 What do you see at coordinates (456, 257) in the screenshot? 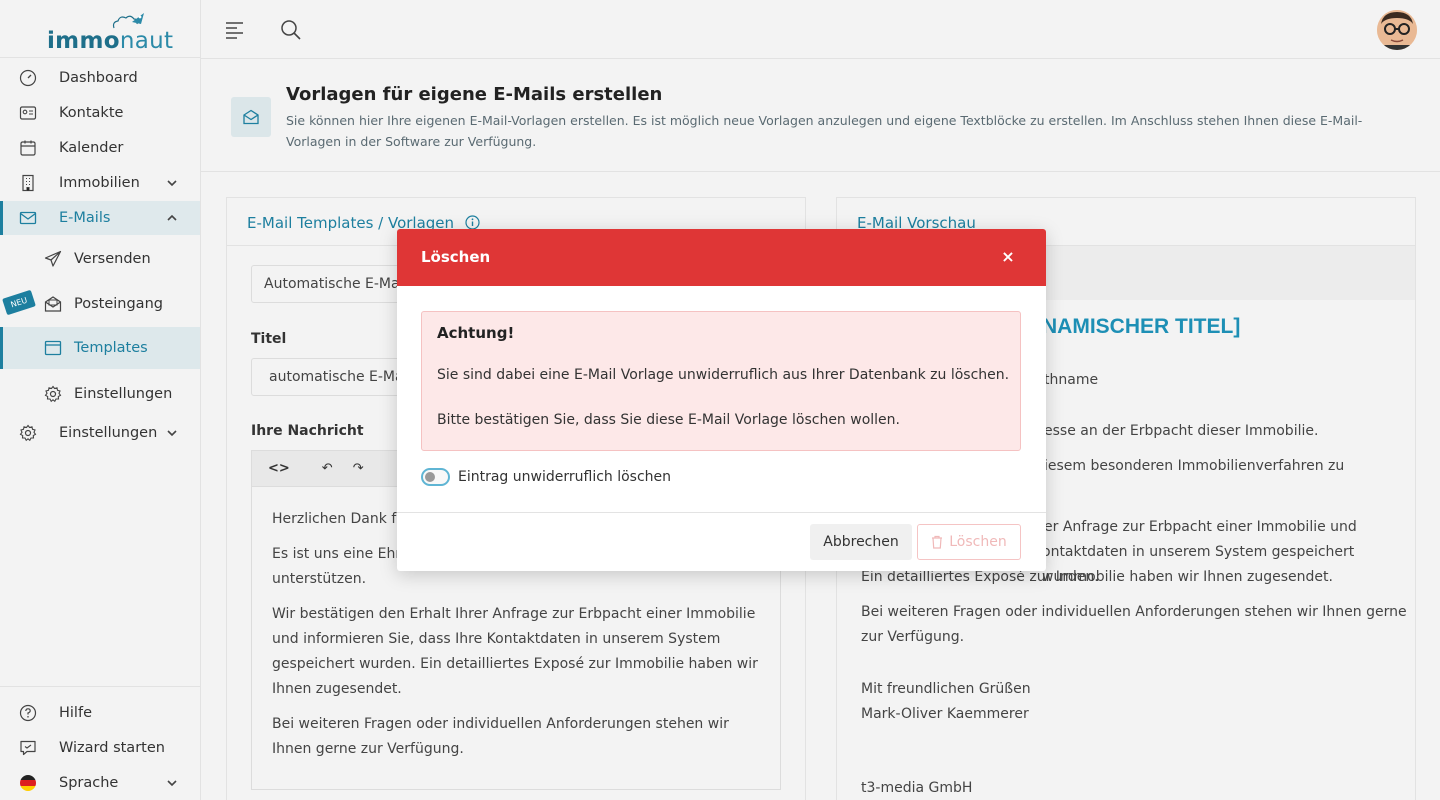
I see `modal-title: Löschen` at bounding box center [456, 257].